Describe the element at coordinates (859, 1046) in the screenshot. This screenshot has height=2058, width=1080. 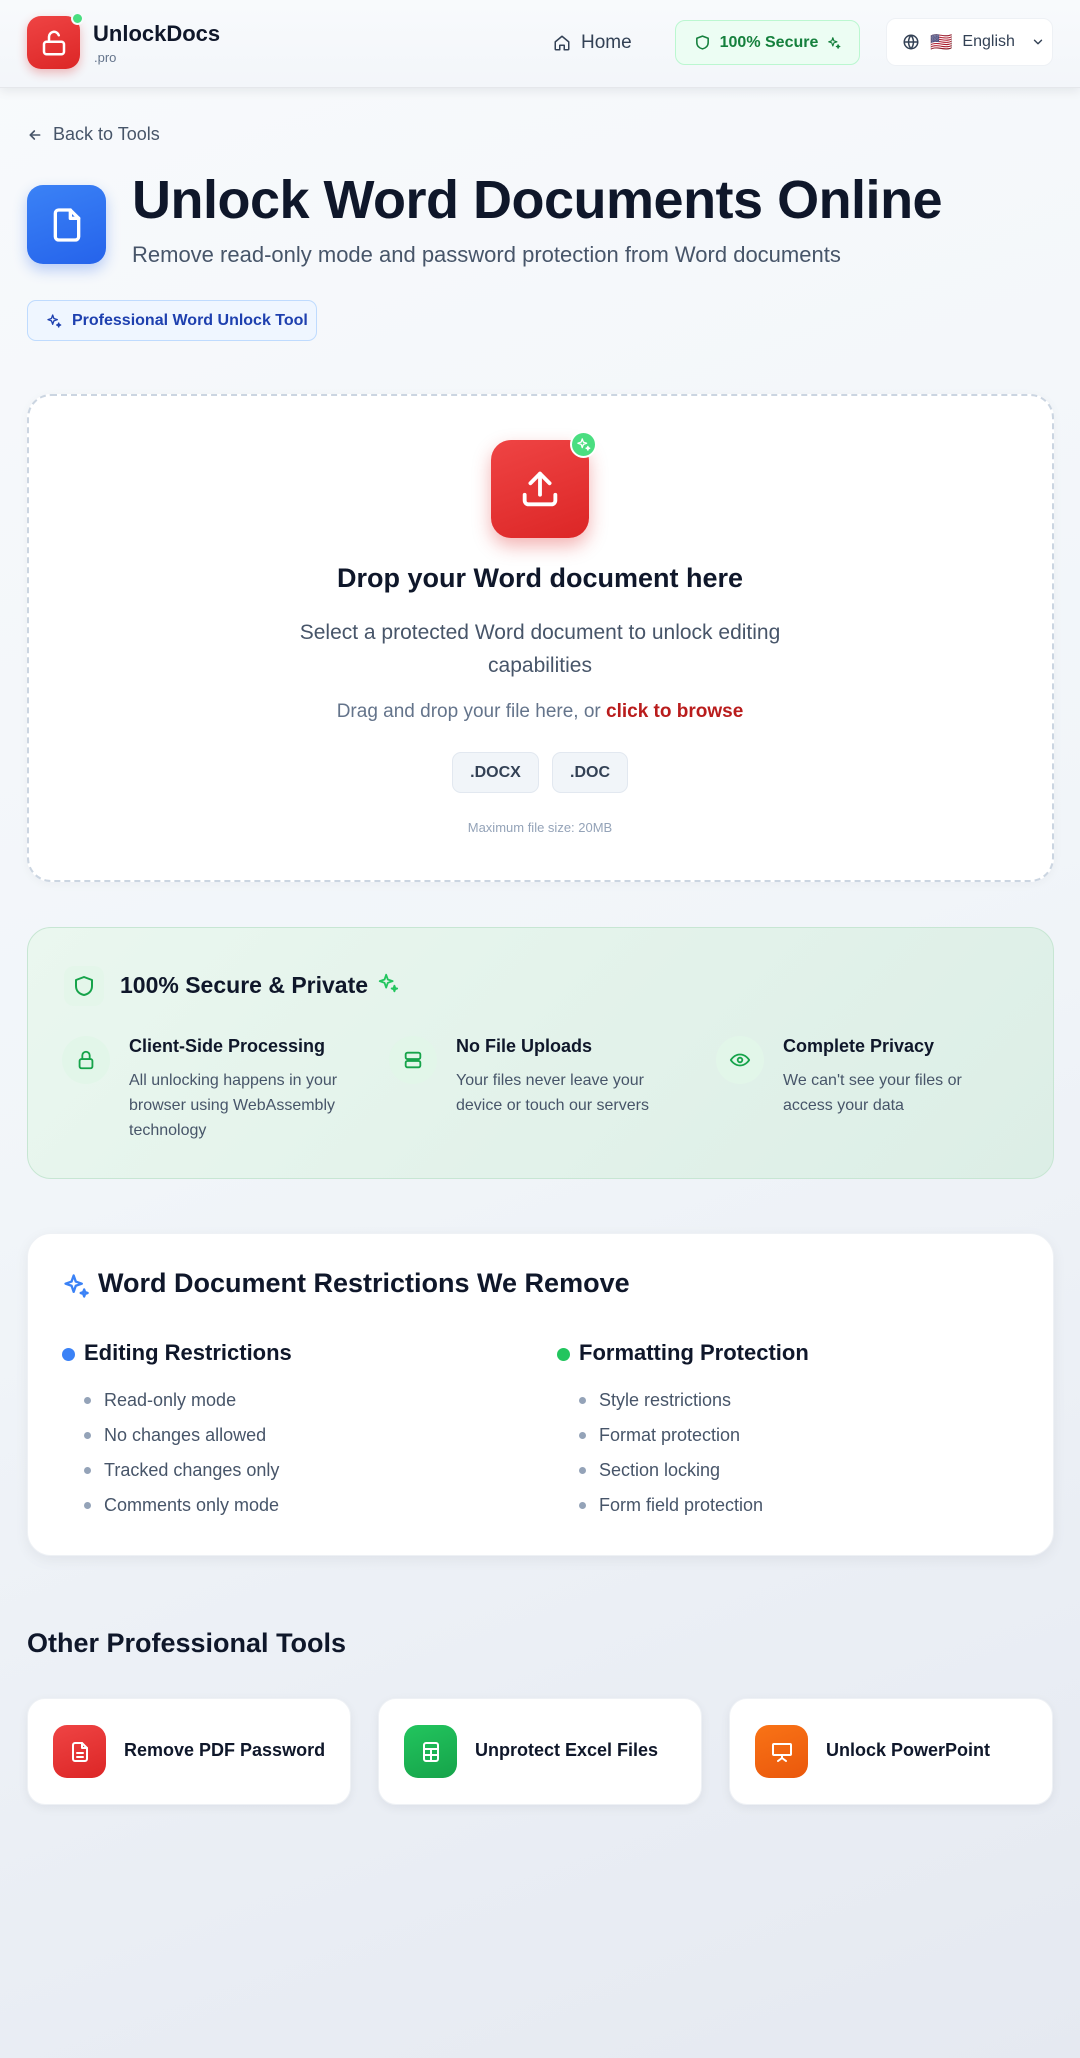
I see `feature-title-privacy: Complete Privacy` at that location.